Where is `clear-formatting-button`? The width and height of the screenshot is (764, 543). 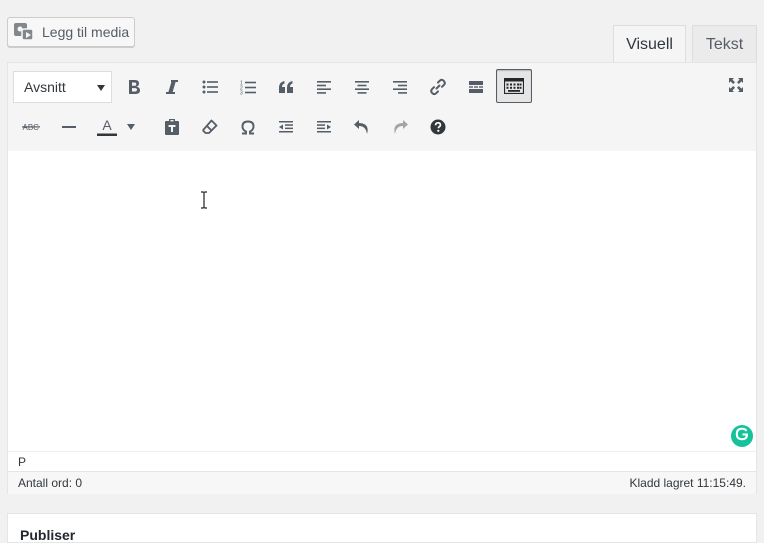
clear-formatting-button is located at coordinates (210, 127).